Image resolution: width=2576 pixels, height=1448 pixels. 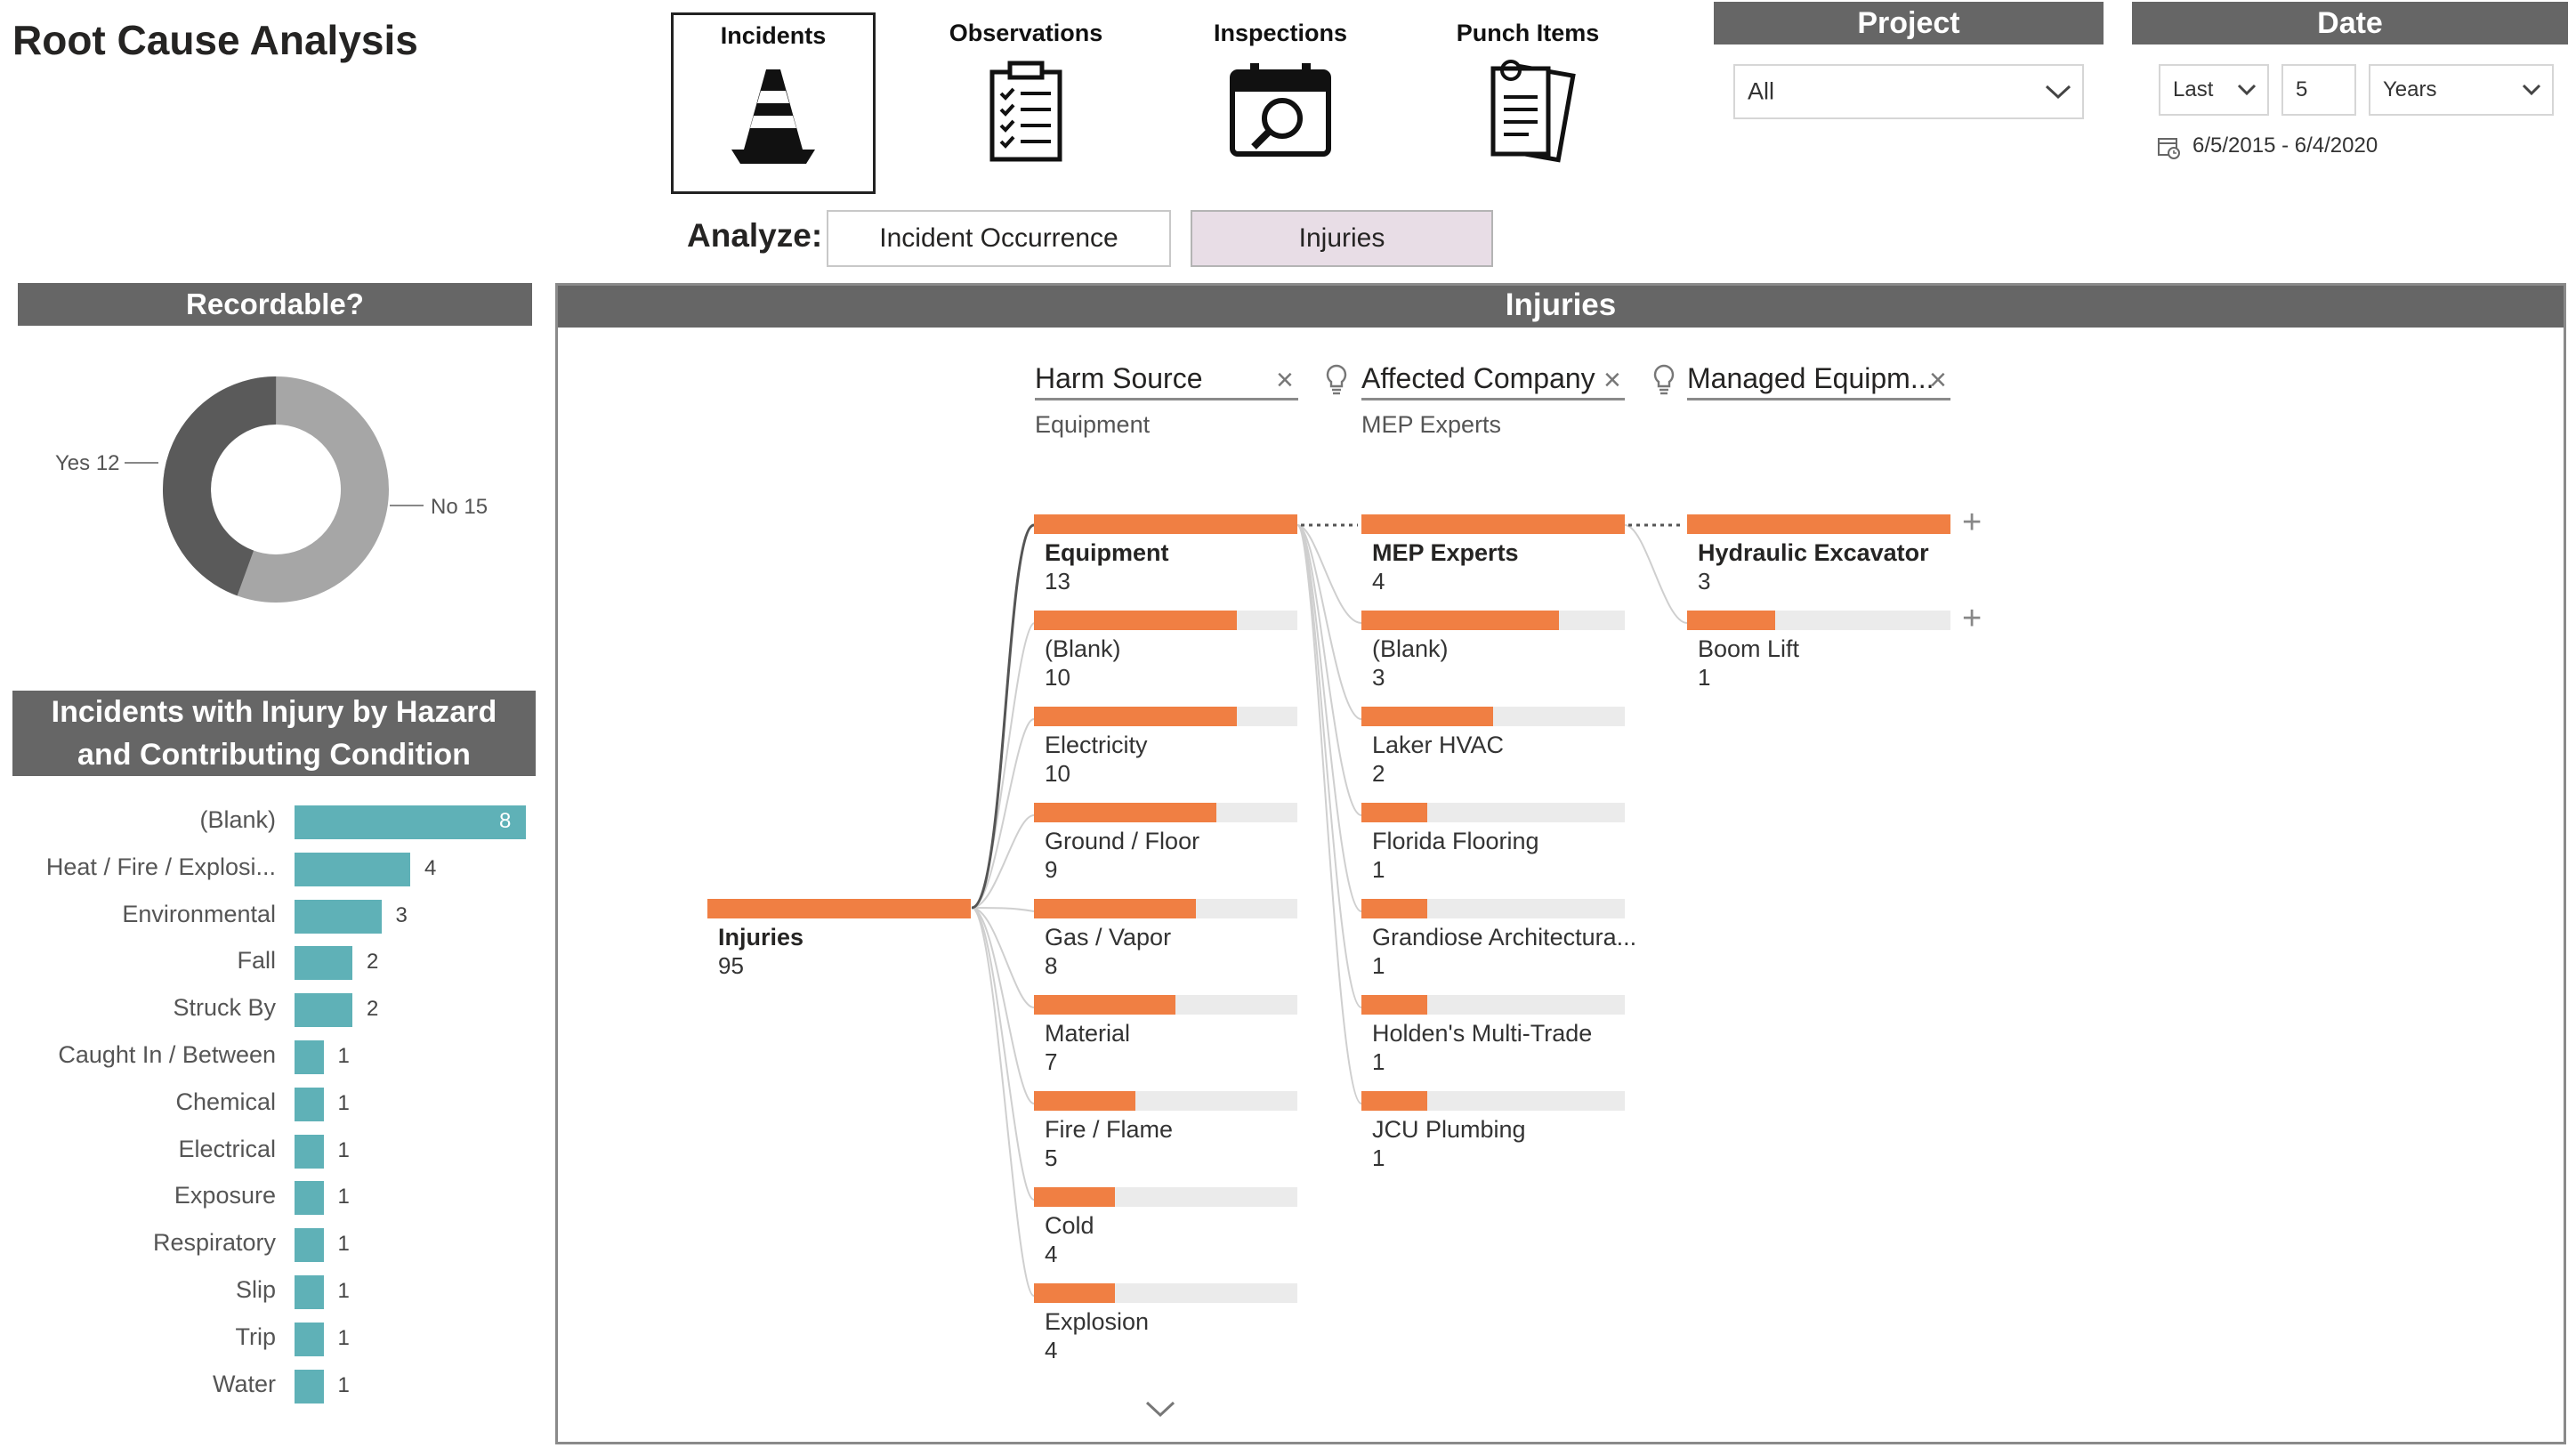 What do you see at coordinates (2193, 89) in the screenshot?
I see `date-relative-value: Last` at bounding box center [2193, 89].